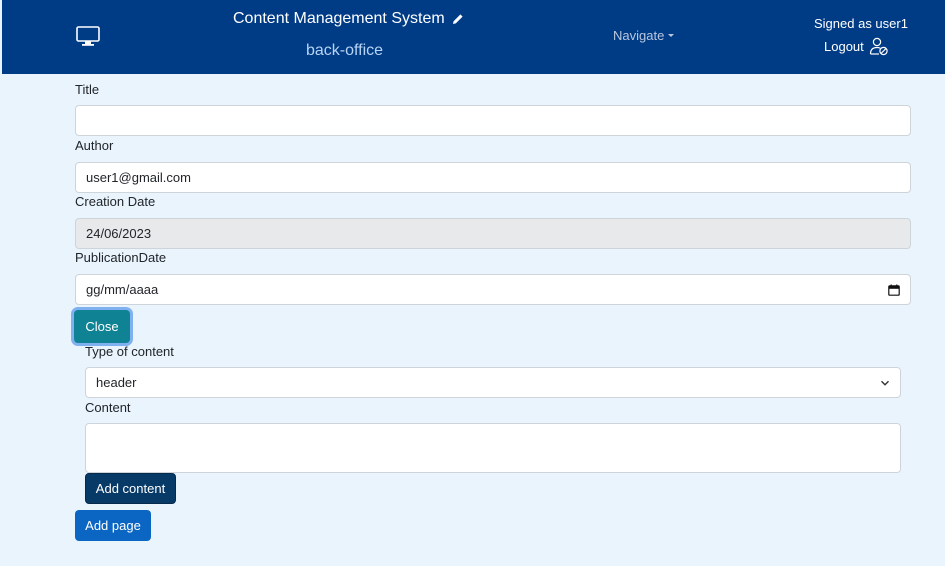 The width and height of the screenshot is (945, 566). I want to click on chevron-down-icon, so click(885, 383).